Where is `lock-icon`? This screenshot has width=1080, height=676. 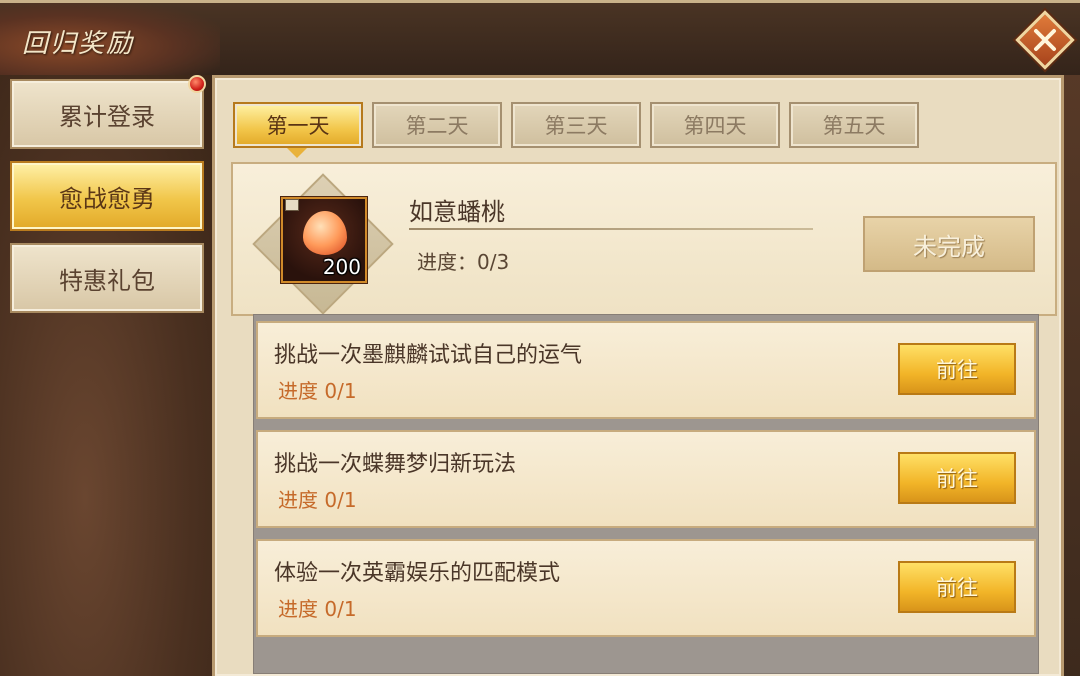
lock-icon is located at coordinates (292, 205).